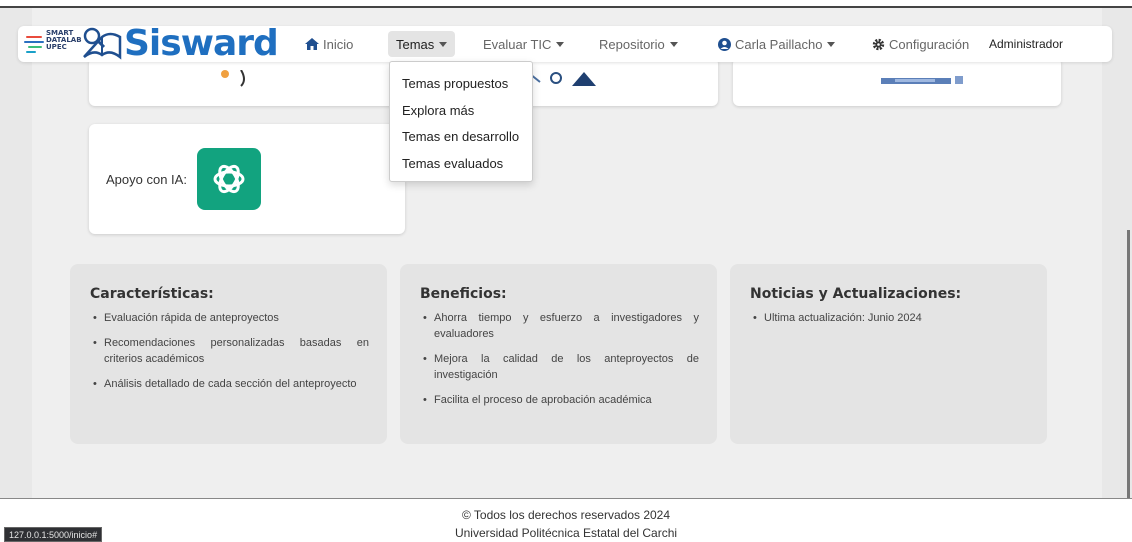  I want to click on dropdown-item-explora: Explora más, so click(461, 111).